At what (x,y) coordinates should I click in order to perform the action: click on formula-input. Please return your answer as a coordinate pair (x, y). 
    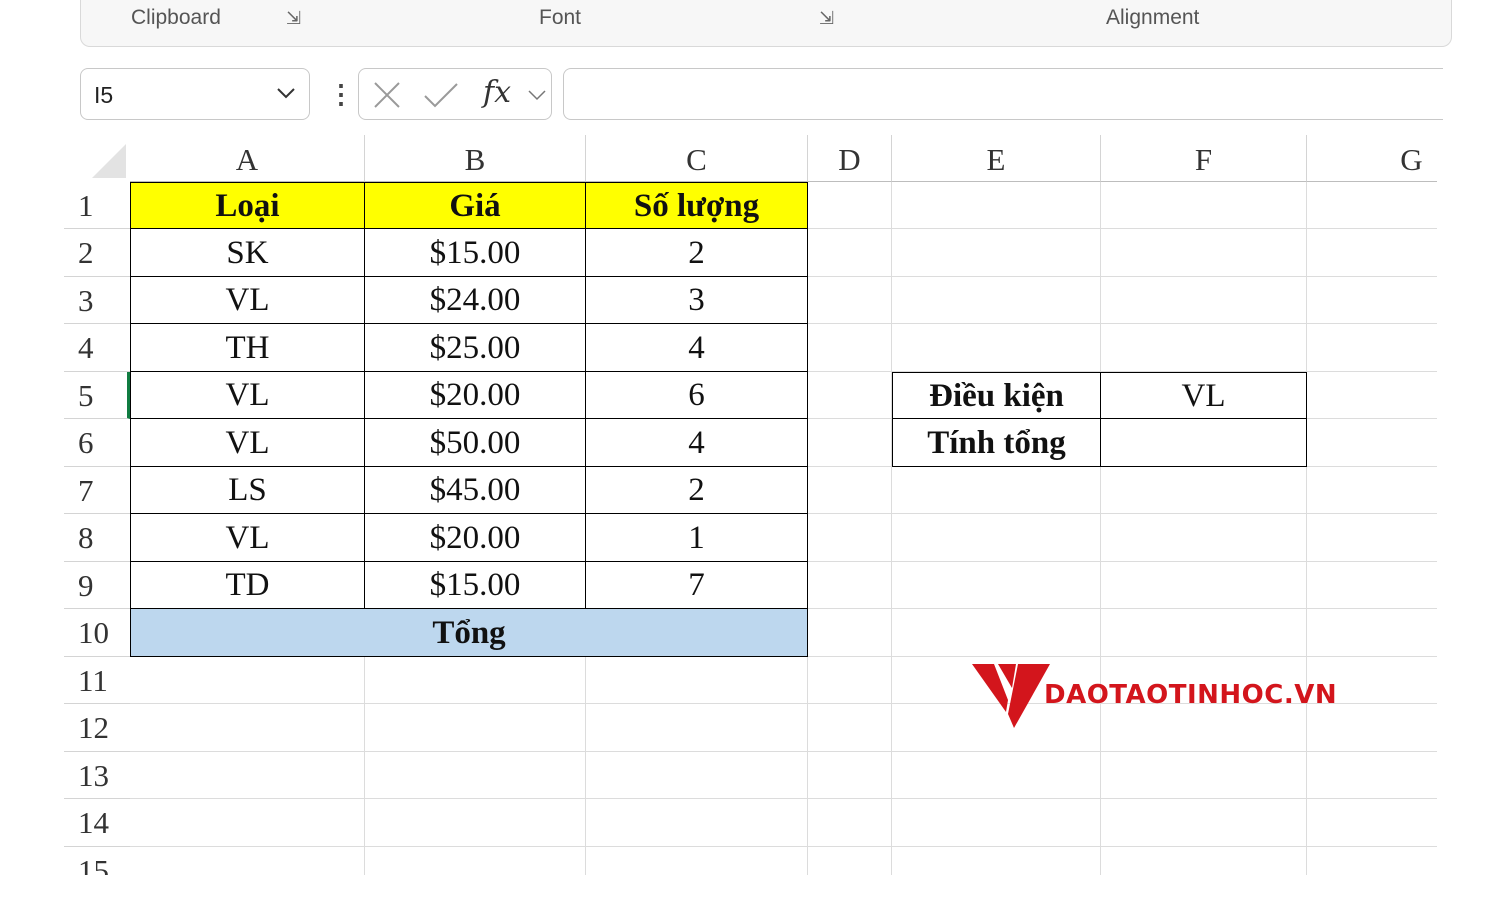
    Looking at the image, I should click on (1003, 94).